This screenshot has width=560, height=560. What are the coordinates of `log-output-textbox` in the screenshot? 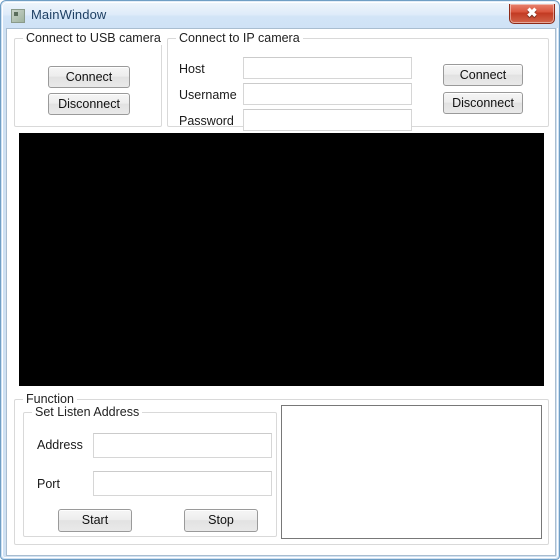 It's located at (411, 472).